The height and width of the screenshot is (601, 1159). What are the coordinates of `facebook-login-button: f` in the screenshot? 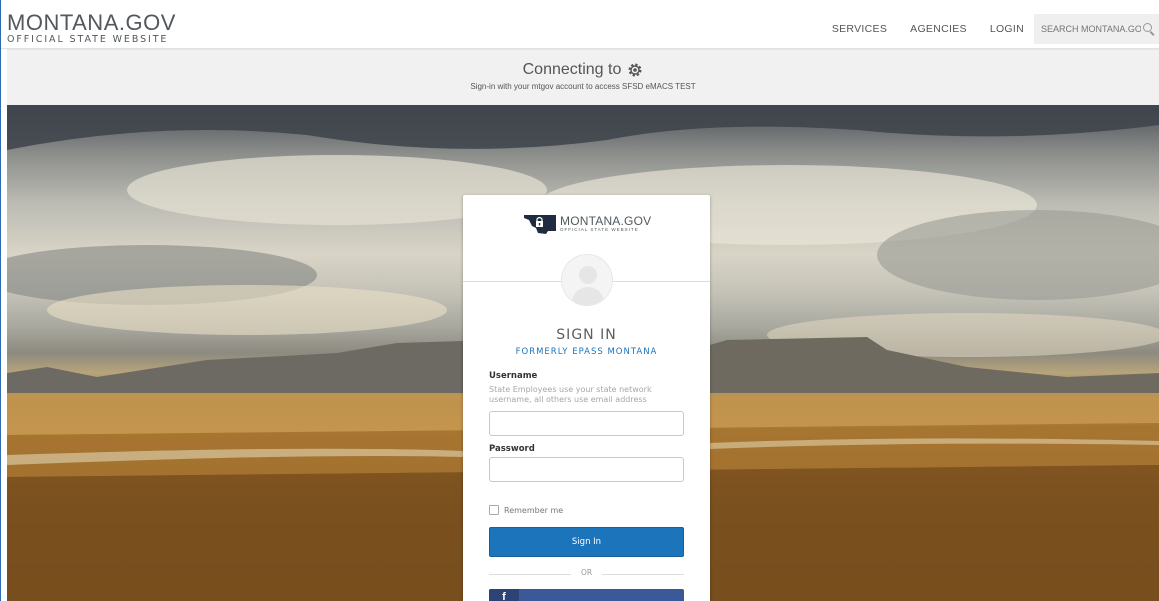 It's located at (586, 595).